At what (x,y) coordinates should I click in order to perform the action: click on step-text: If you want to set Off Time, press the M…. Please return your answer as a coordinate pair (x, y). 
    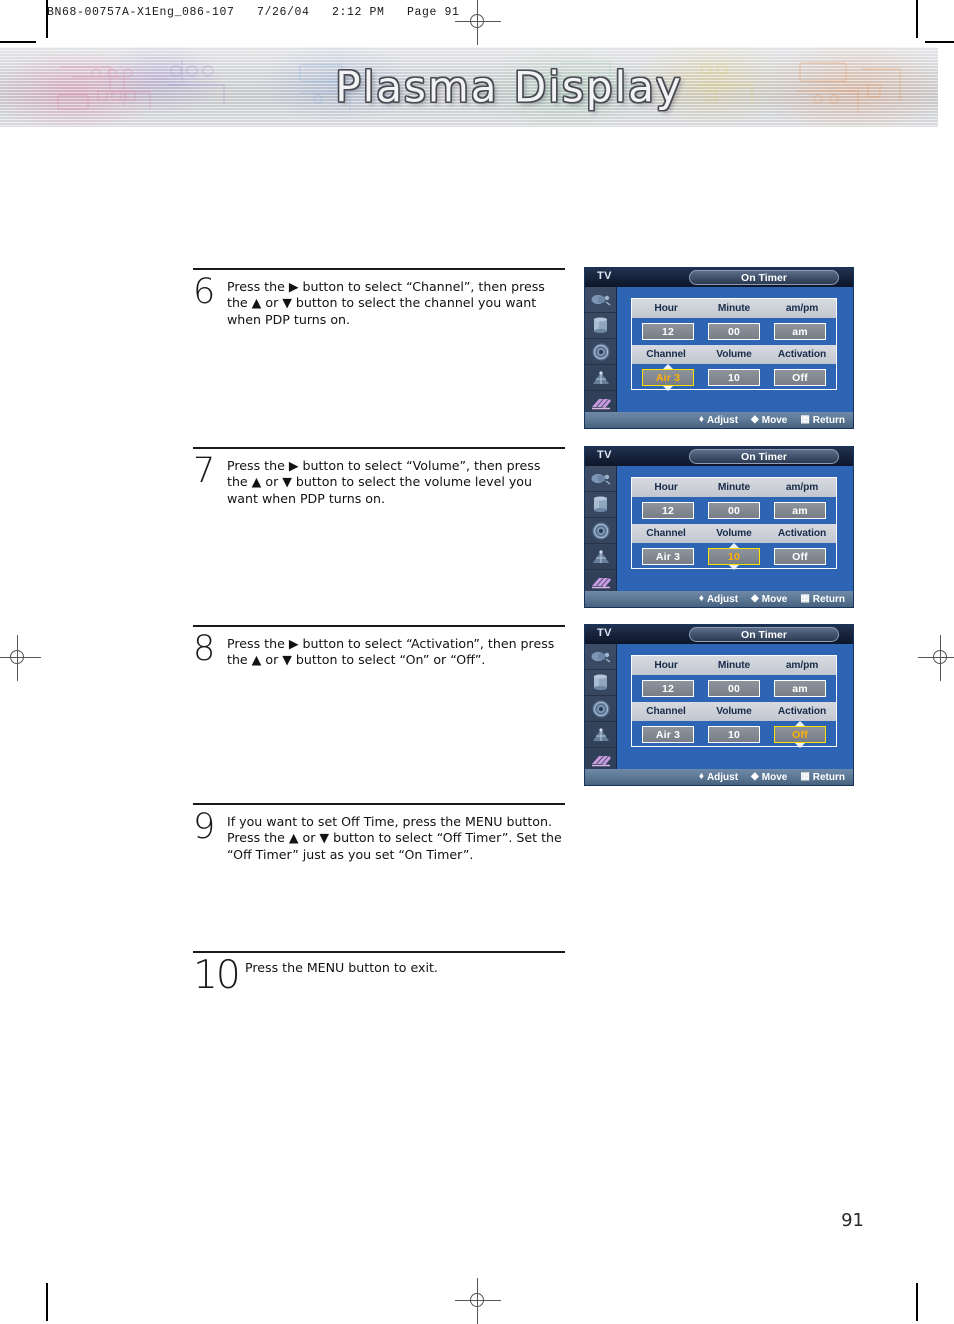
    Looking at the image, I should click on (394, 838).